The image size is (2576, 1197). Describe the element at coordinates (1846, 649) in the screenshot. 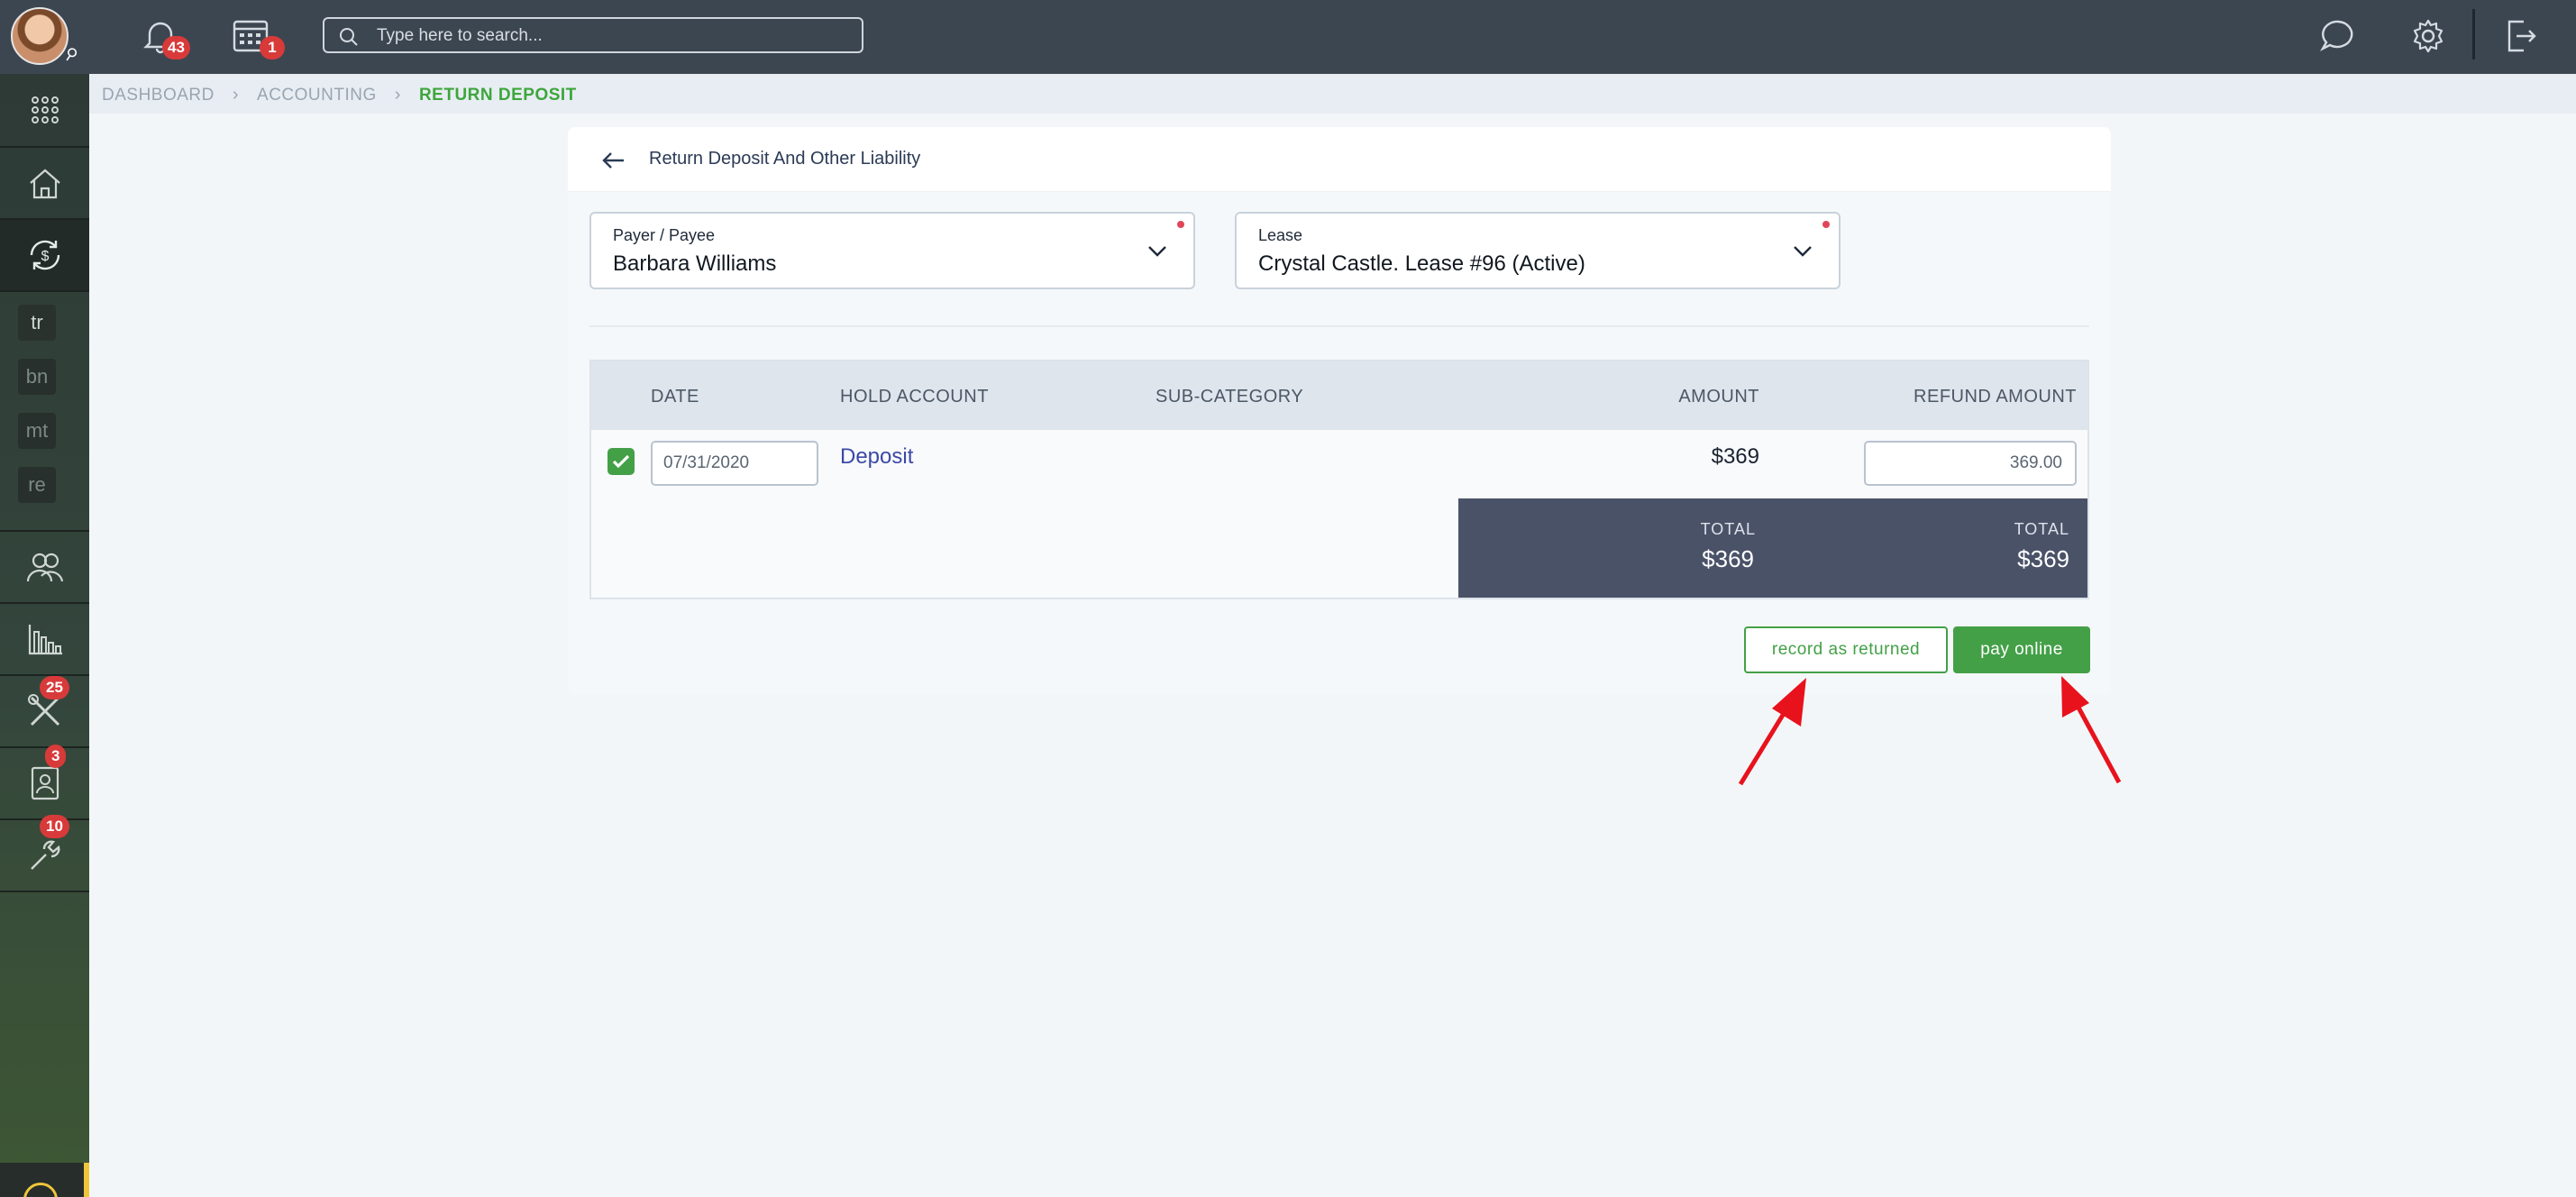

I see `record-as-returned-button: record as returned` at that location.